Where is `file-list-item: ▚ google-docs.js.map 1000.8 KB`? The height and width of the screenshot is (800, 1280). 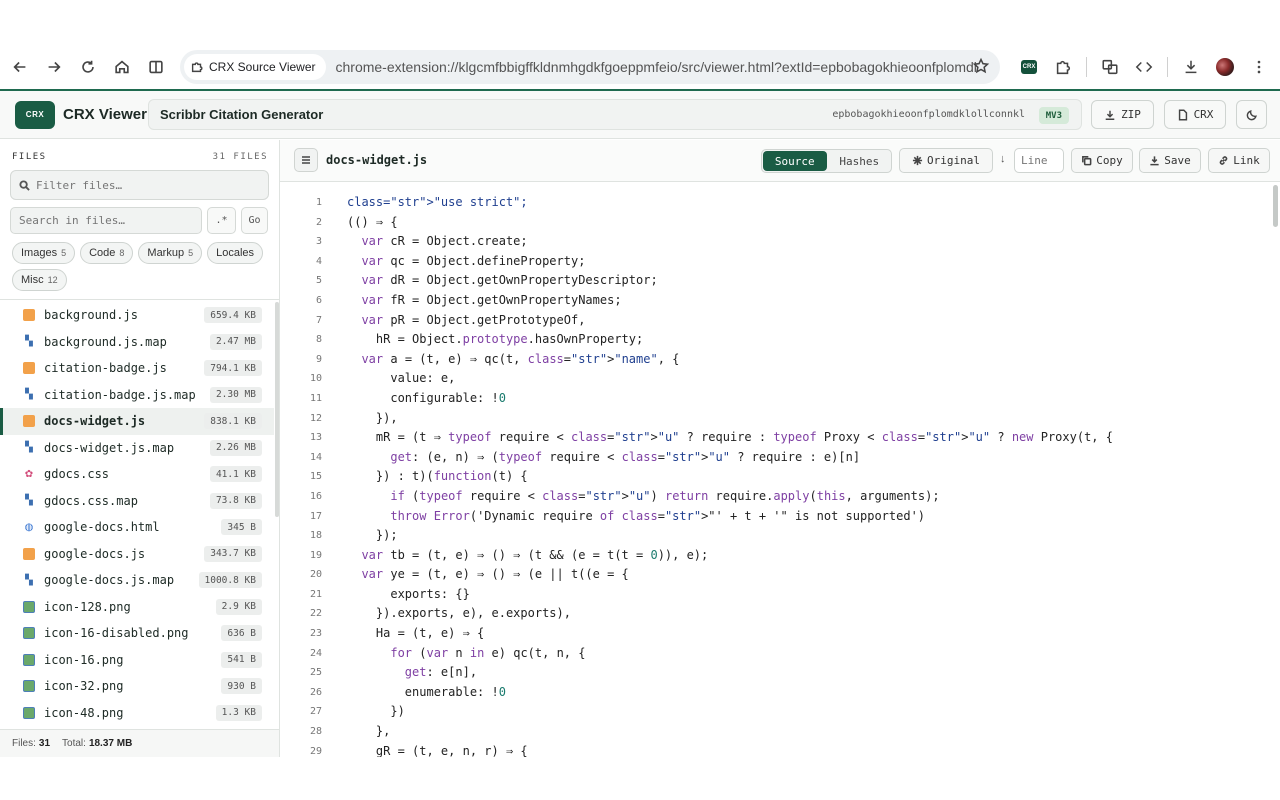
file-list-item: ▚ google-docs.js.map 1000.8 KB is located at coordinates (137, 580).